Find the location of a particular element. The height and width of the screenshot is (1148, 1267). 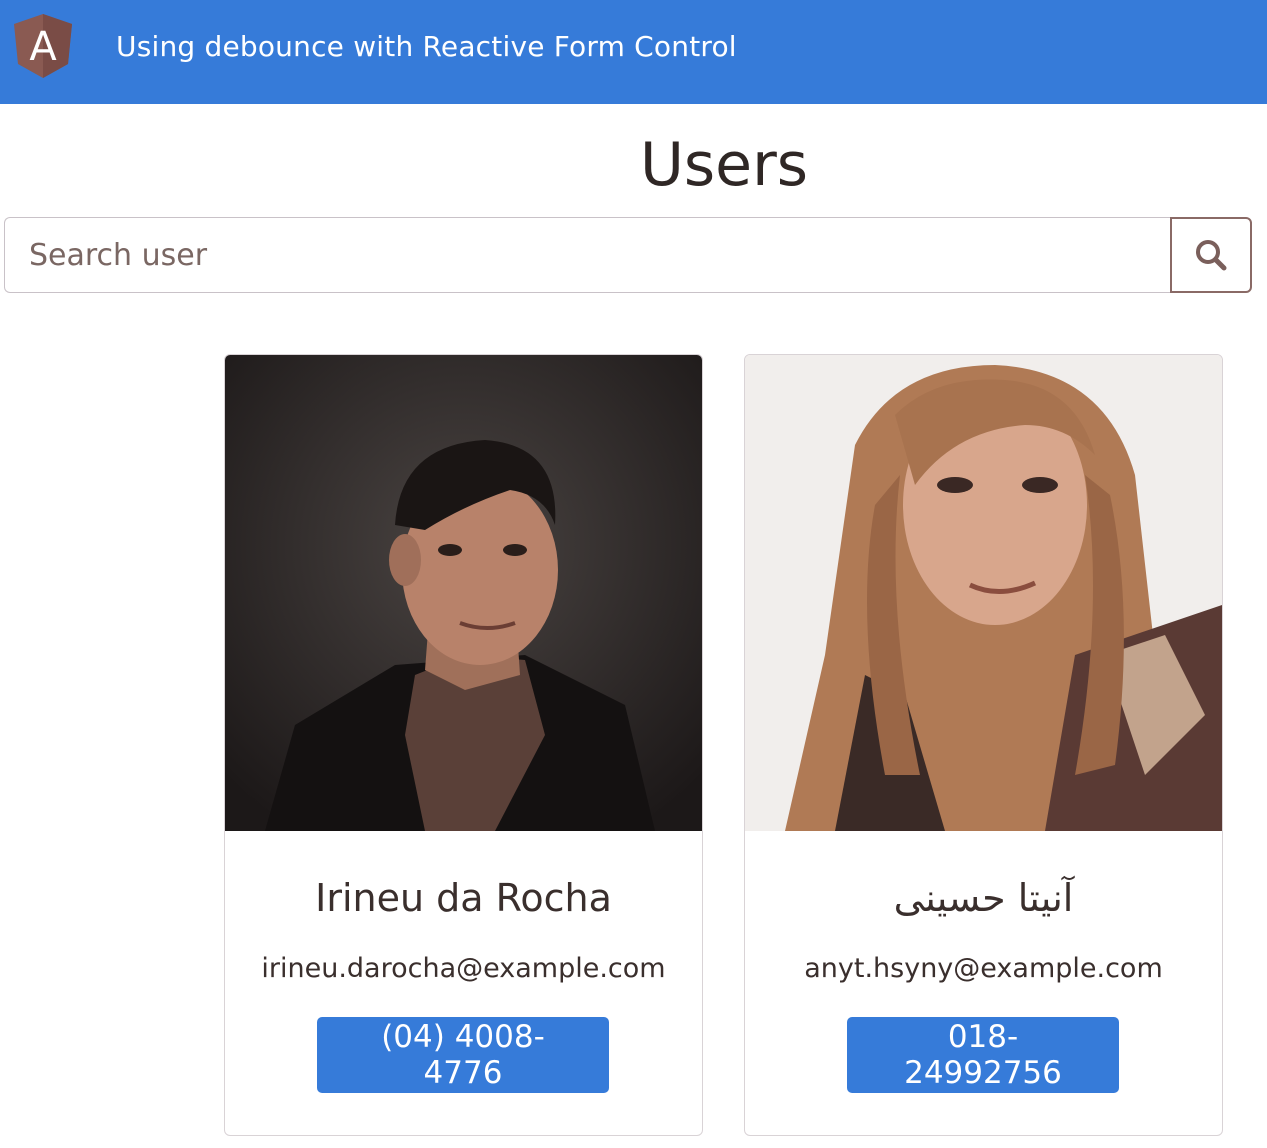

angular-logo-icon: A is located at coordinates (43, 46).